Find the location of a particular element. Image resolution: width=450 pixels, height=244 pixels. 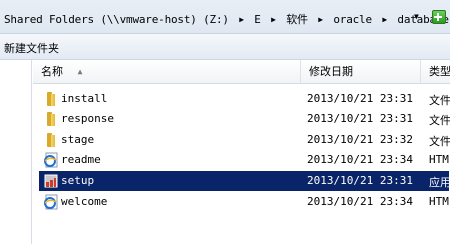

breadcrumb-e: E is located at coordinates (257, 19).